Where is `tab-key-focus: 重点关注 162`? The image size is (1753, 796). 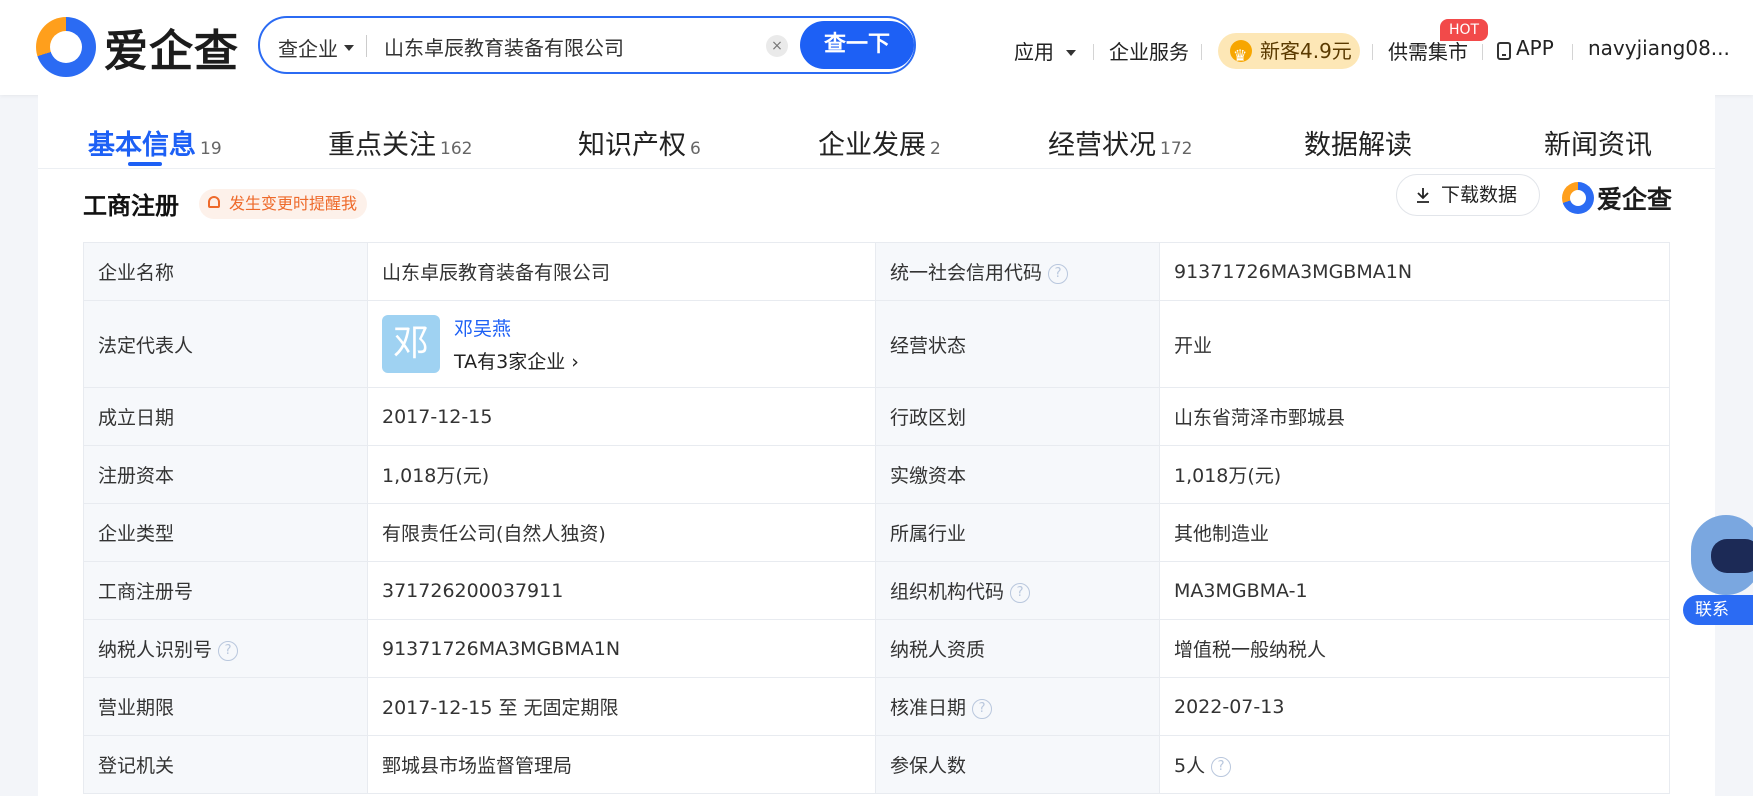 tab-key-focus: 重点关注 162 is located at coordinates (400, 142).